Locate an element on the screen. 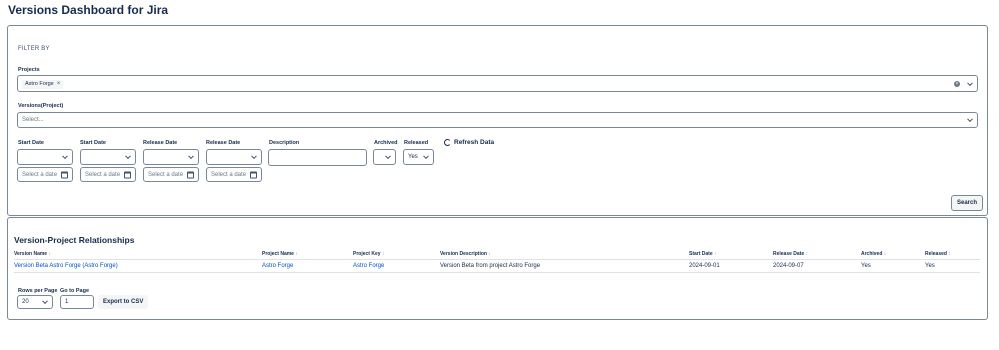 The image size is (999, 350). filter-by-heading: FILTER BY is located at coordinates (34, 49).